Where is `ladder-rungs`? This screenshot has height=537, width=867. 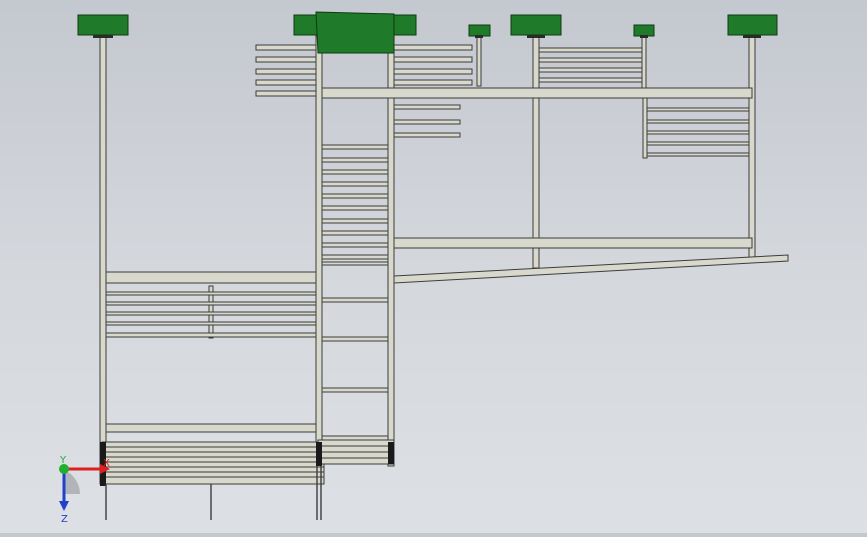 ladder-rungs is located at coordinates (355, 292).